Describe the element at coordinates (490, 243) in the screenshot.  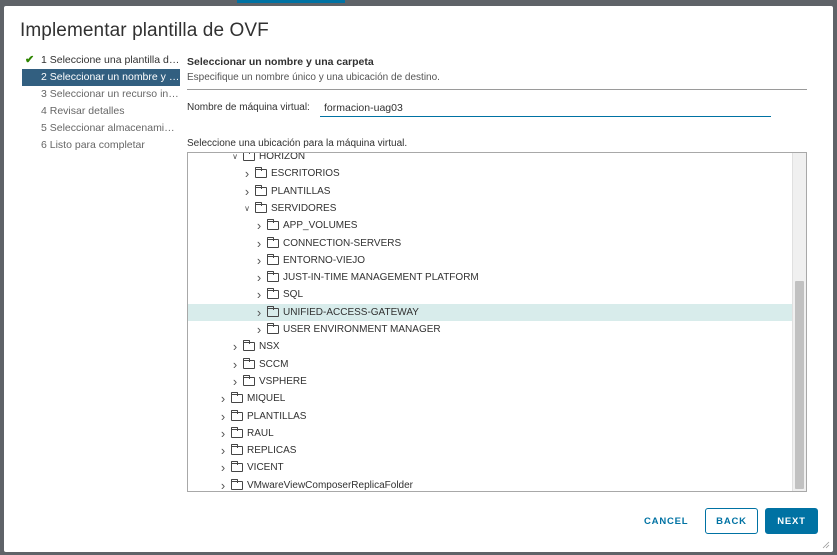
I see `tree-node: › CONNECTION-SERVERS` at that location.